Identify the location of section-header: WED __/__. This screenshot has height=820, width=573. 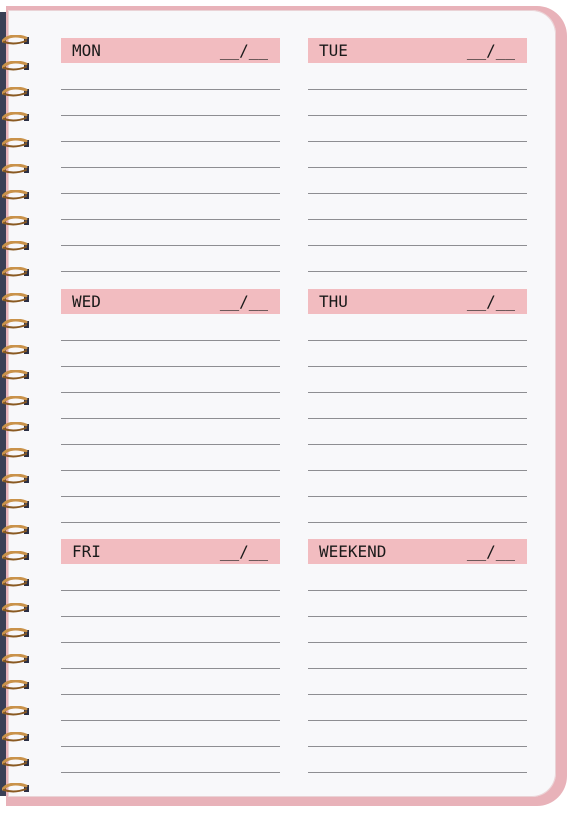
(170, 301).